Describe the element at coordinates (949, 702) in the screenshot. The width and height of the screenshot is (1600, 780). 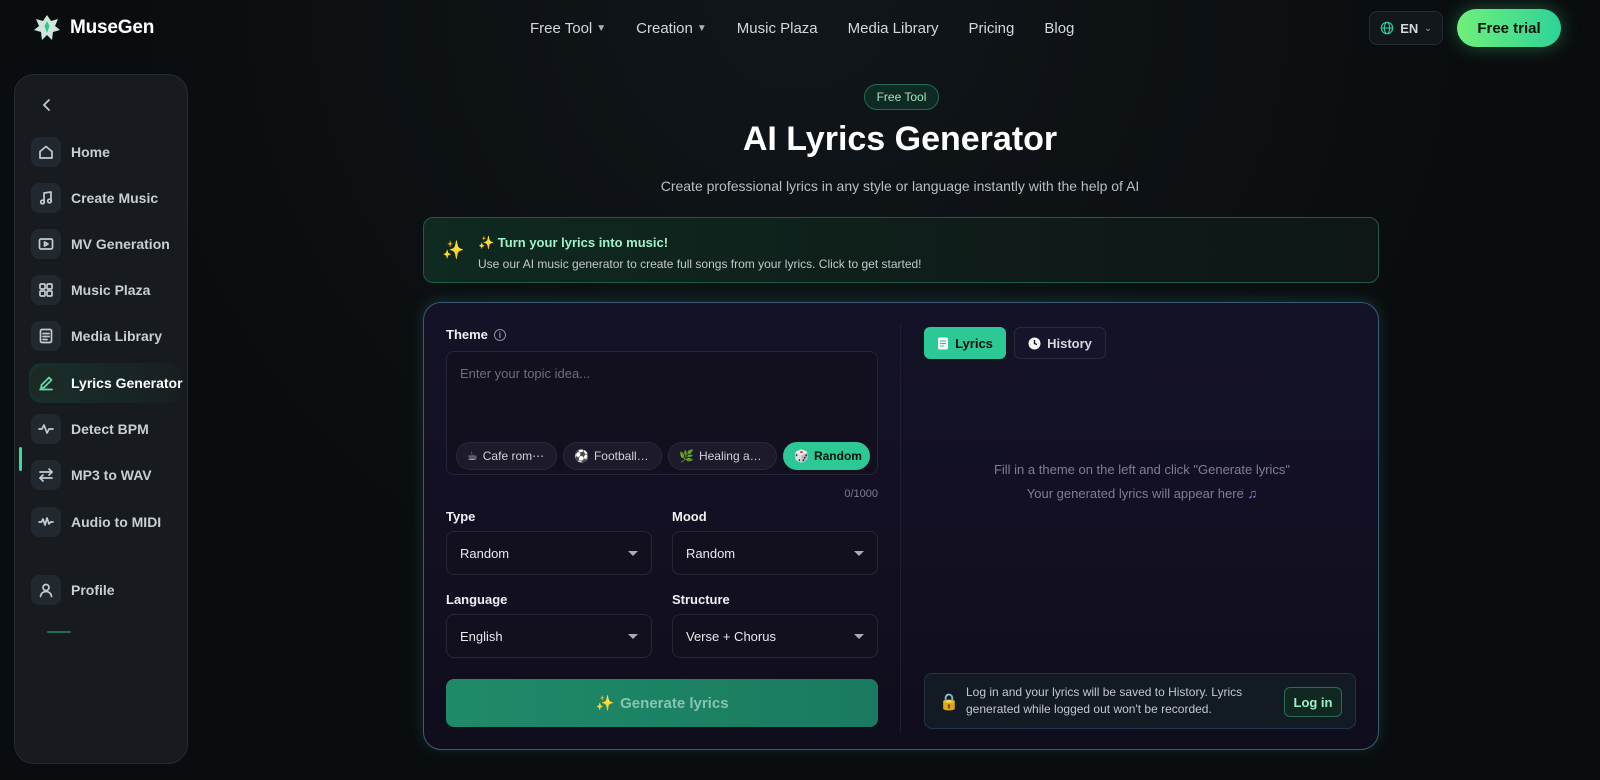
I see `lock-icon: 🔒` at that location.